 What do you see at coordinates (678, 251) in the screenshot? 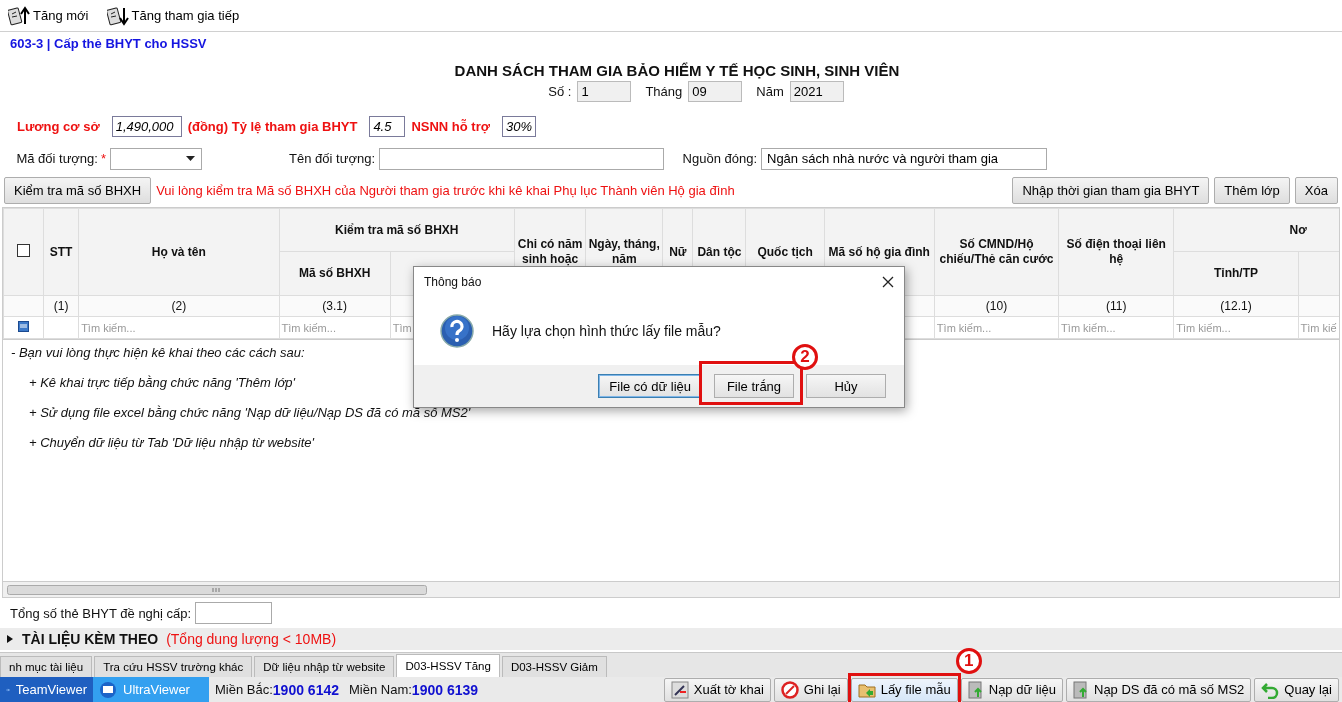
I see `column-header: Nữ` at bounding box center [678, 251].